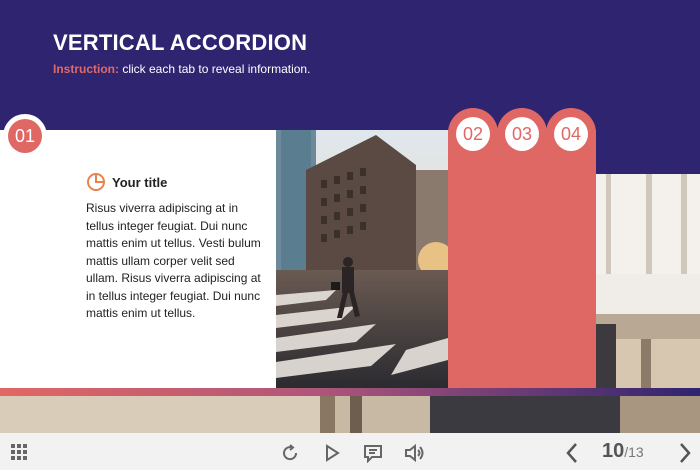 Image resolution: width=700 pixels, height=470 pixels. I want to click on tab-02: 02, so click(473, 133).